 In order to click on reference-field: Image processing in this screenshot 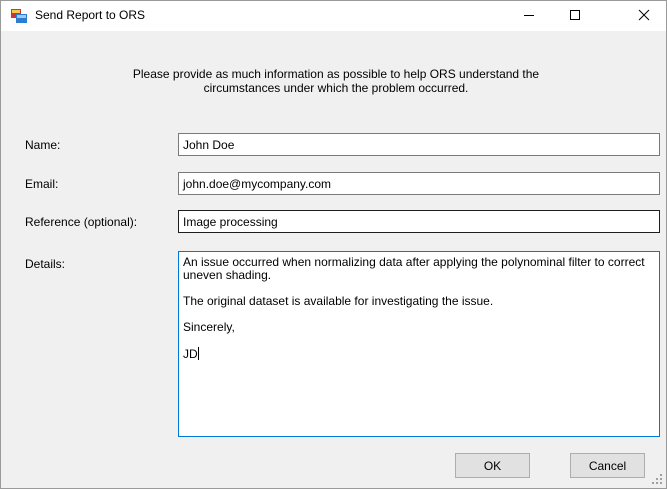, I will do `click(419, 221)`.